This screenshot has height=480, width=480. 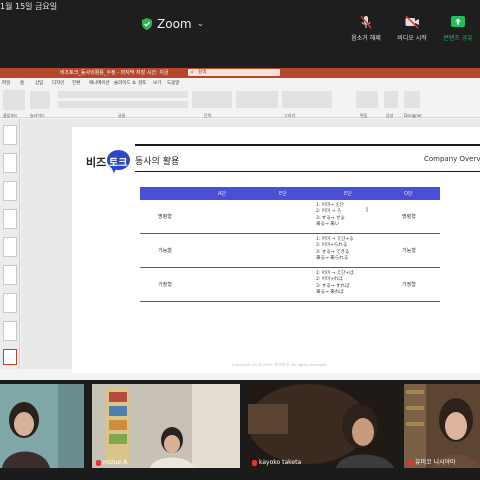 I want to click on font-format-controls, so click(x=123, y=104).